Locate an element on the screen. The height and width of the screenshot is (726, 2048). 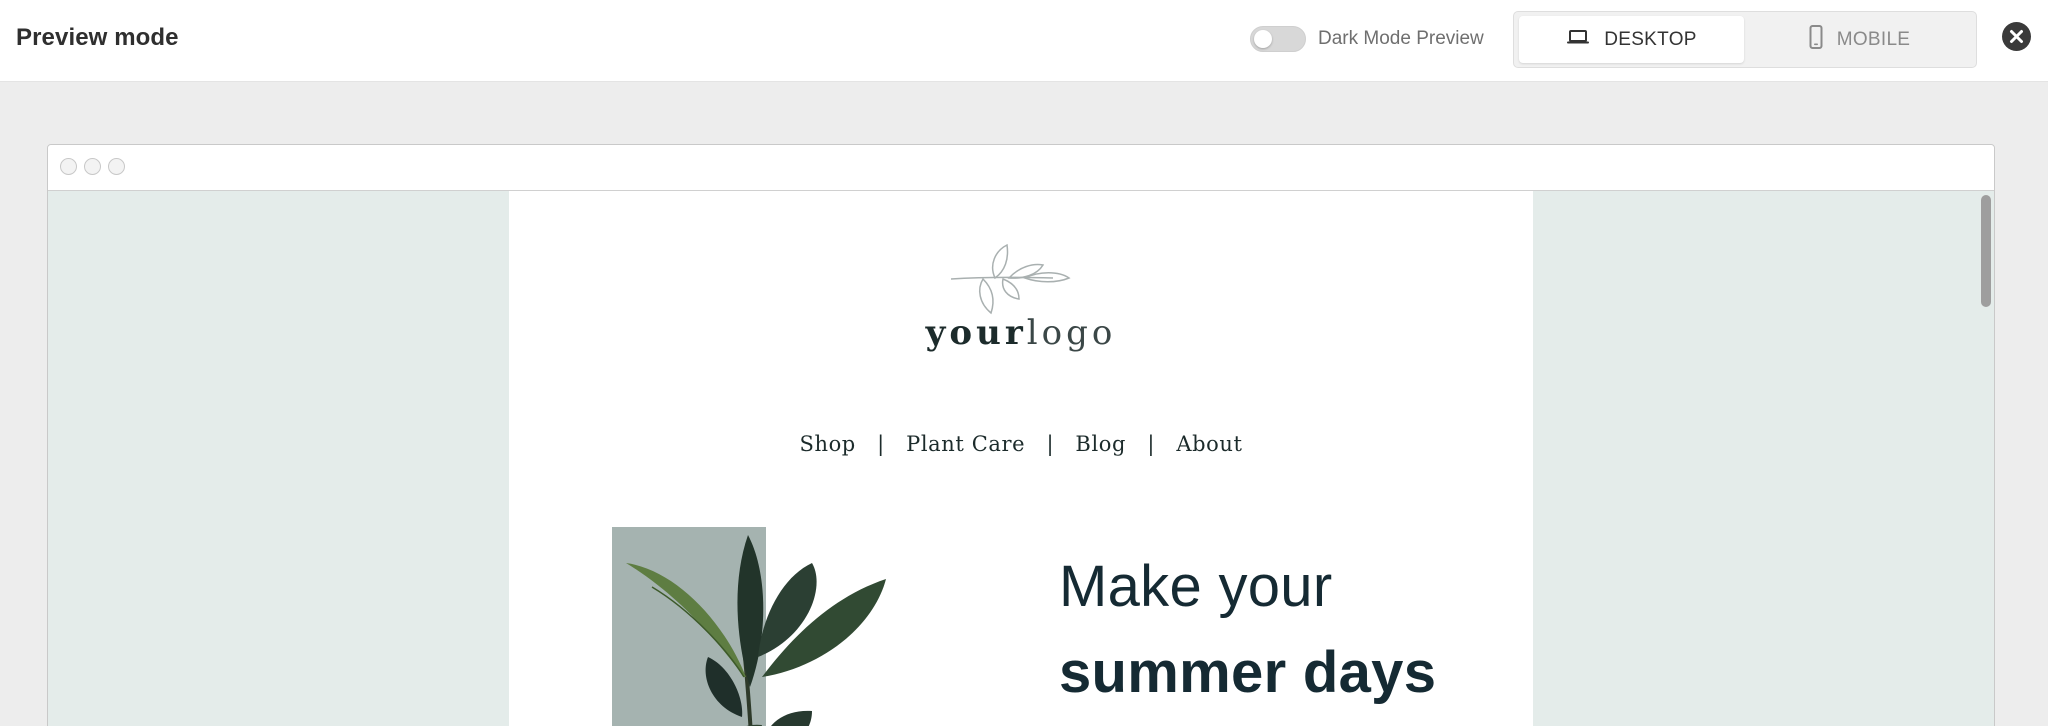
email-nav: Shop | Plant Care | Blog | About is located at coordinates (1021, 444).